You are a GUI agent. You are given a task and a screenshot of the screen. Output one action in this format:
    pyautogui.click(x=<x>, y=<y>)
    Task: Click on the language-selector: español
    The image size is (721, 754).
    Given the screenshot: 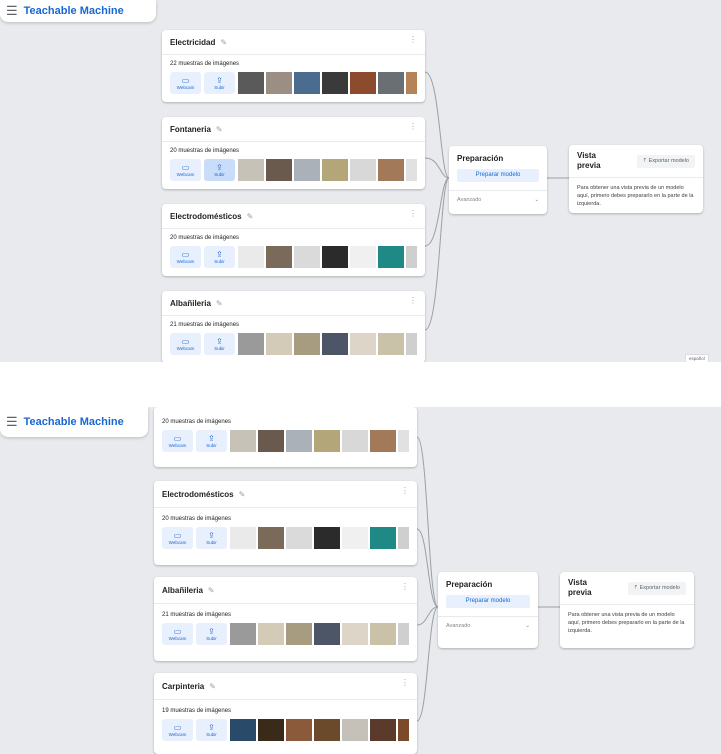 What is the action you would take?
    pyautogui.click(x=697, y=358)
    